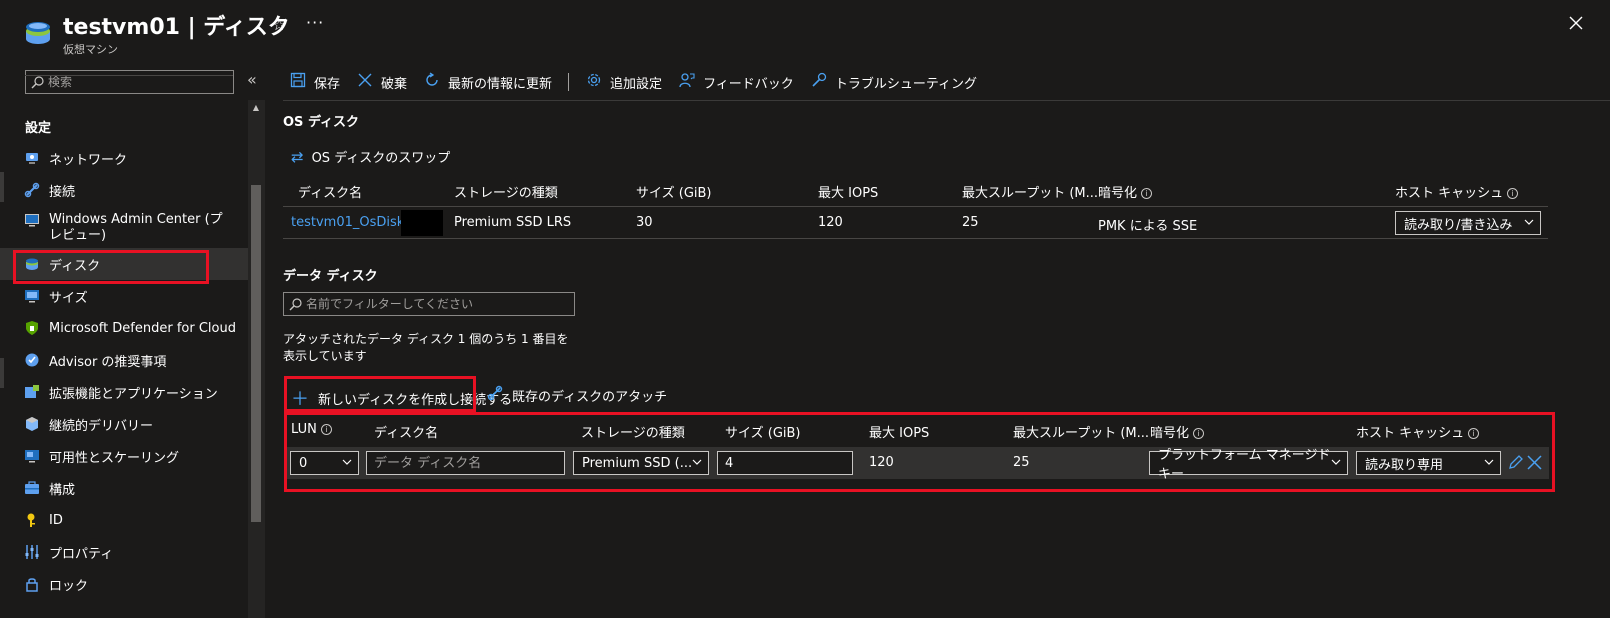 This screenshot has width=1610, height=618. What do you see at coordinates (569, 82) in the screenshot?
I see `toolbar-divider` at bounding box center [569, 82].